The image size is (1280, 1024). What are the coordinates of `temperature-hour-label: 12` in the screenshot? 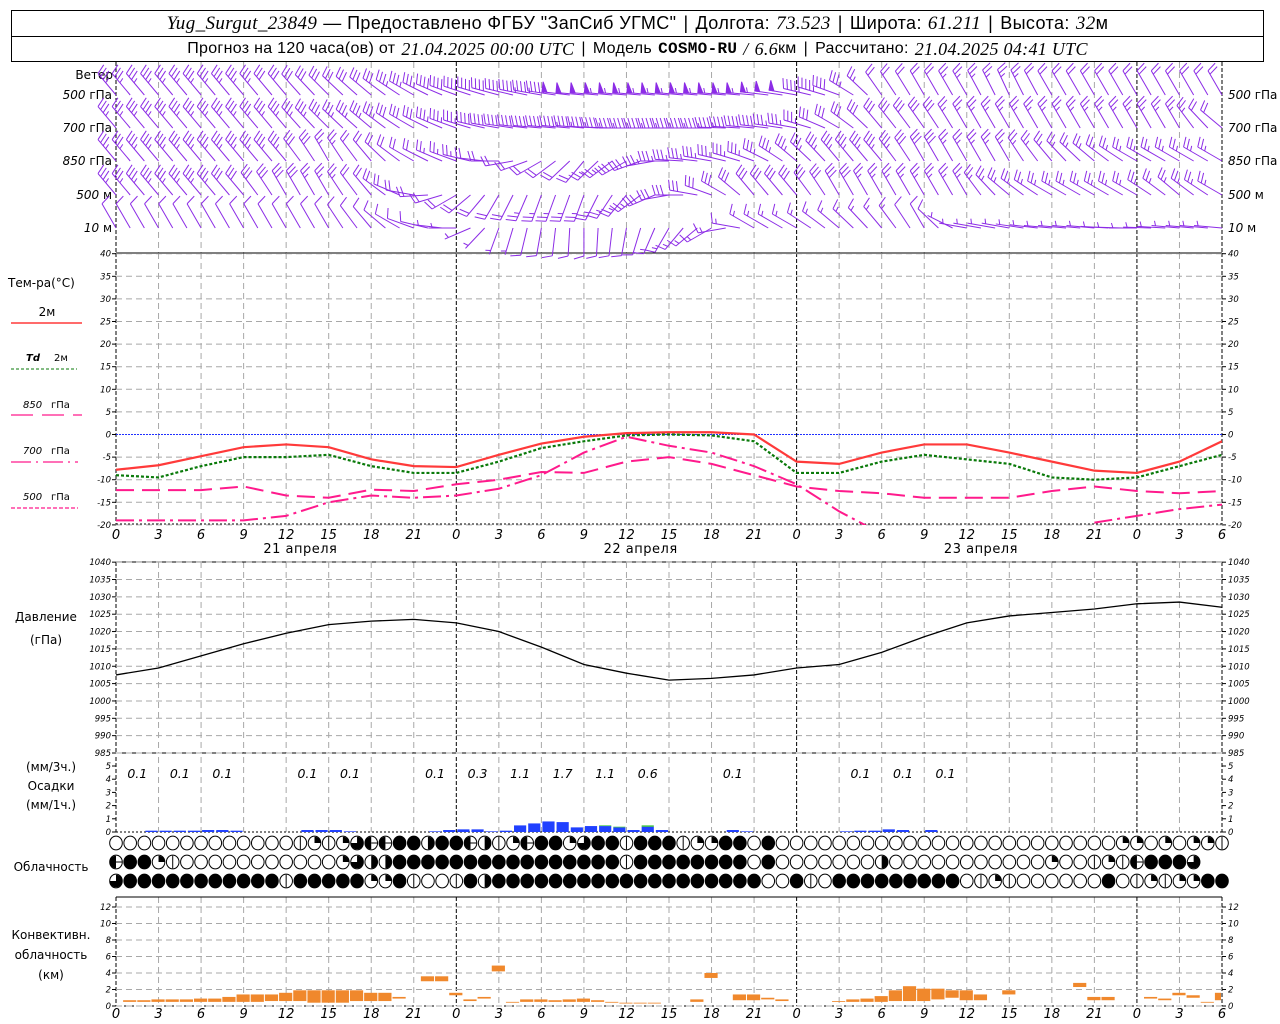 It's located at (286, 535).